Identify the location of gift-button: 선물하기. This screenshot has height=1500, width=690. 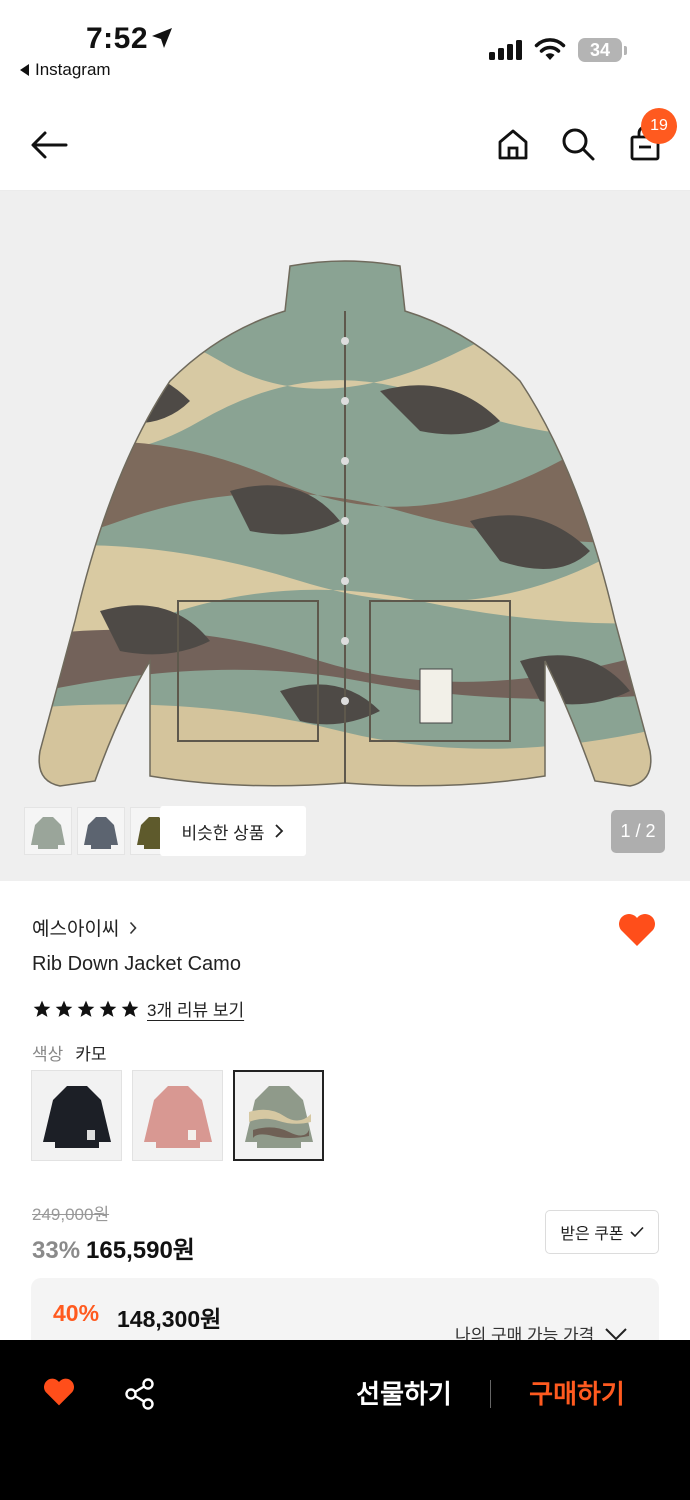
(404, 1394).